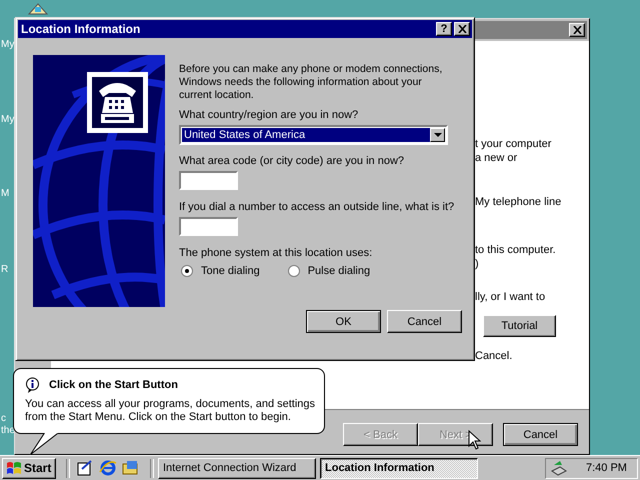  I want to click on start-button: Start, so click(29, 468).